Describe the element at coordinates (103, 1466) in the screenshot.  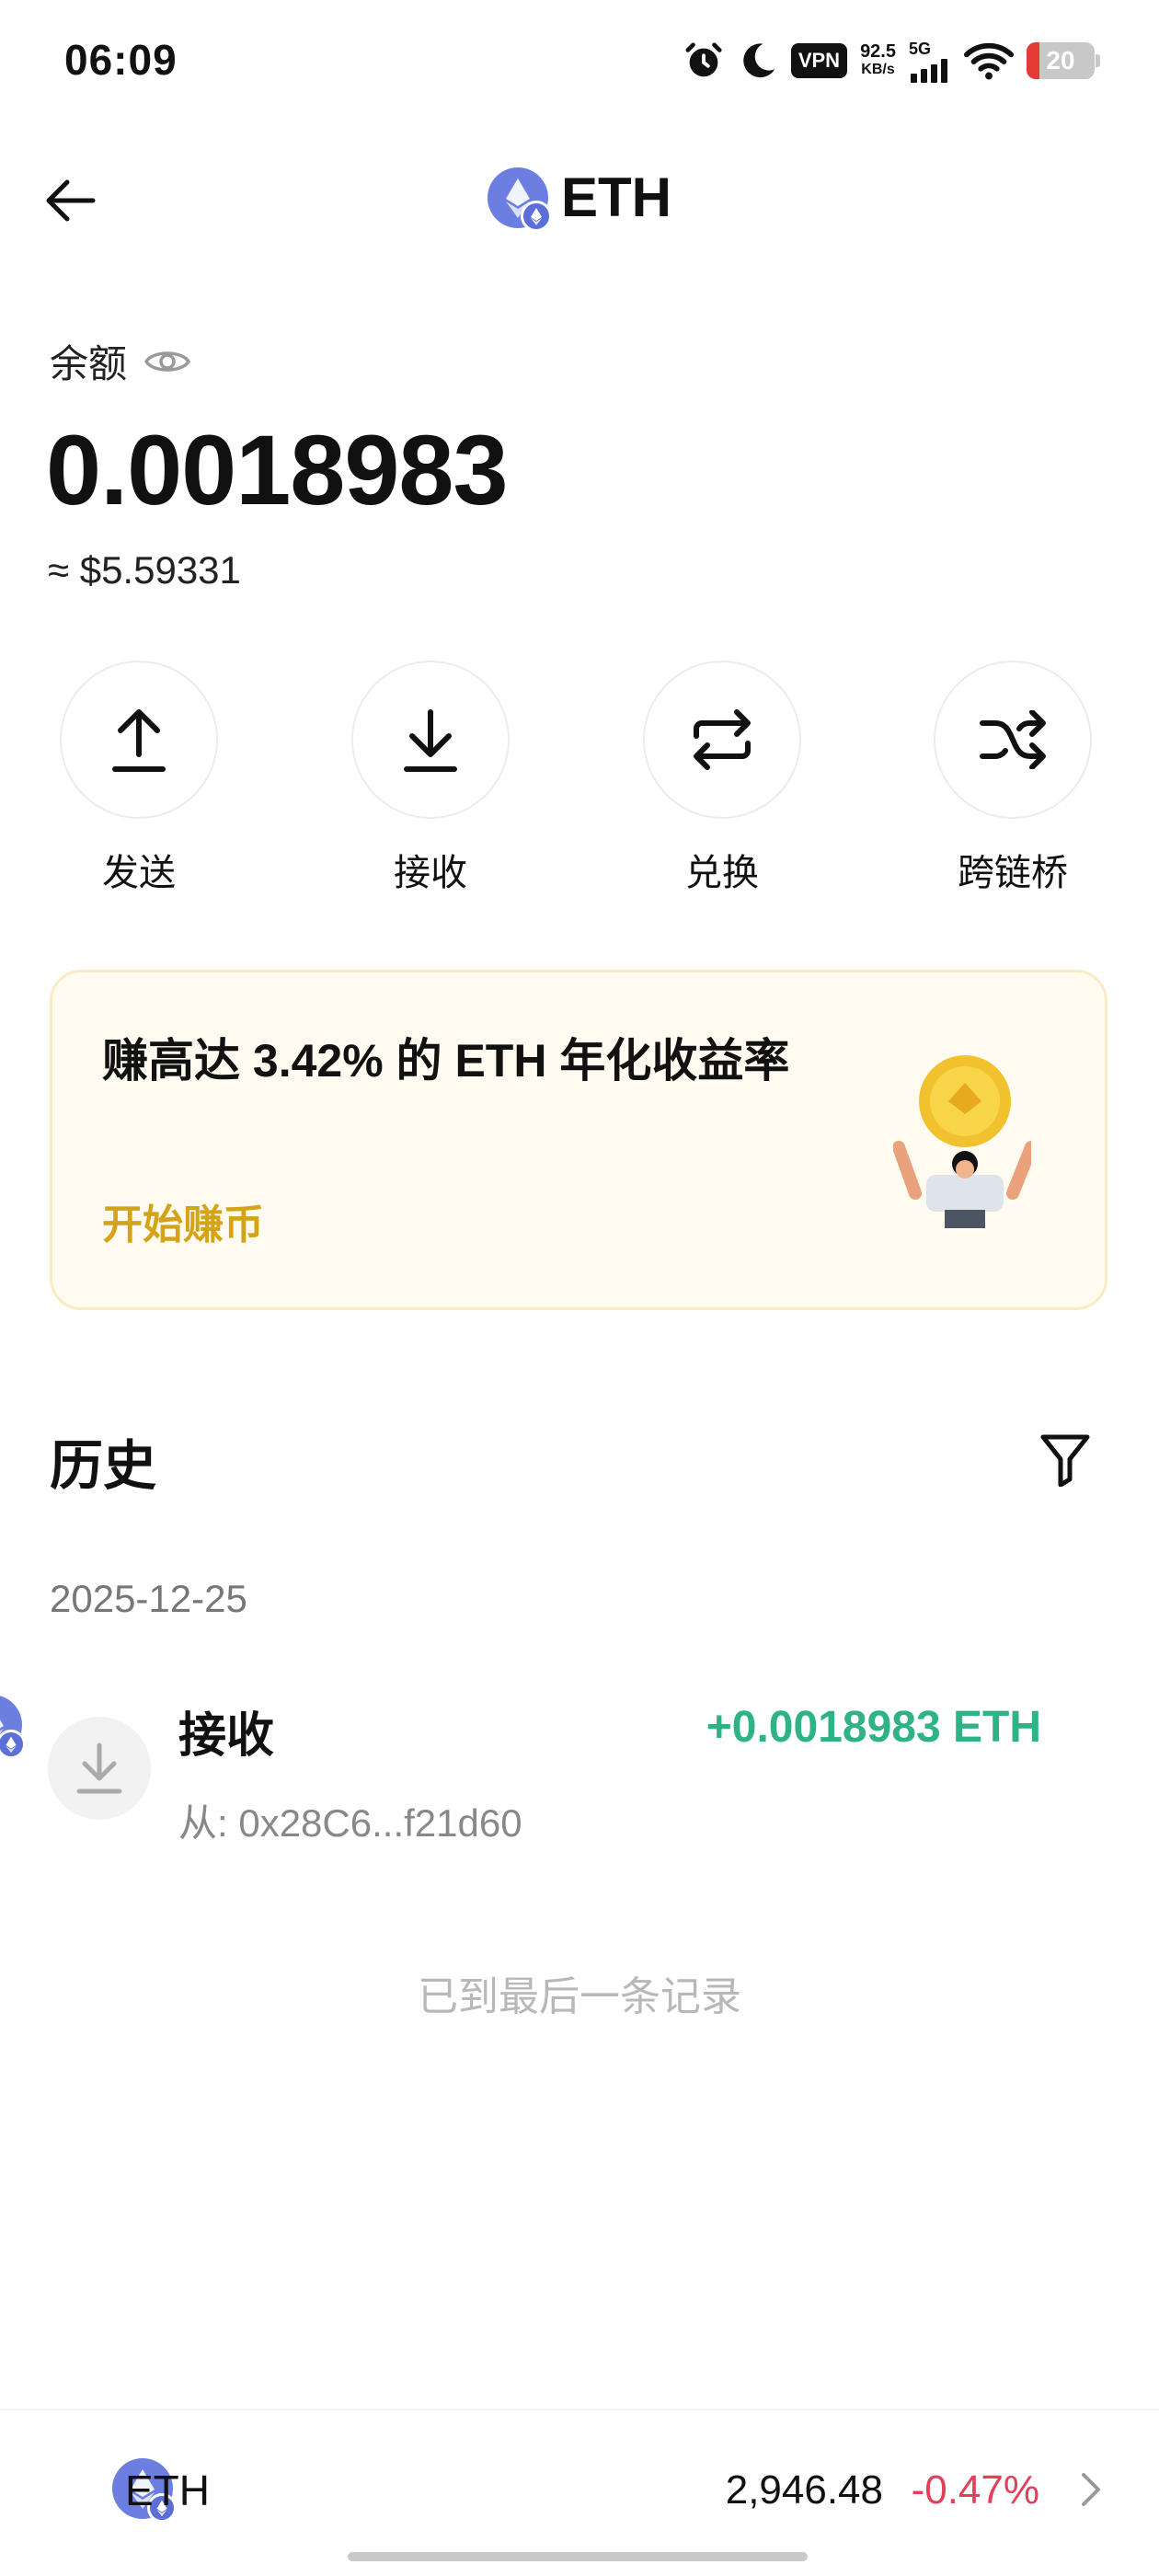
I see `history-title: 历史` at that location.